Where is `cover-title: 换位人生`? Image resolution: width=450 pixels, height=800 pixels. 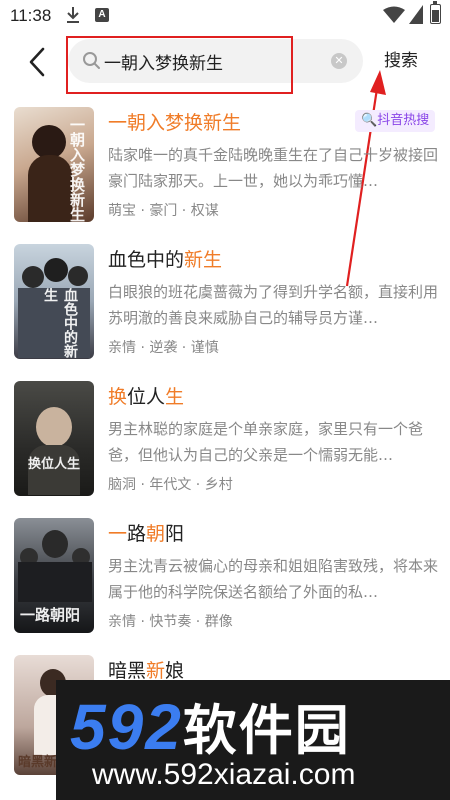 cover-title: 换位人生 is located at coordinates (54, 464).